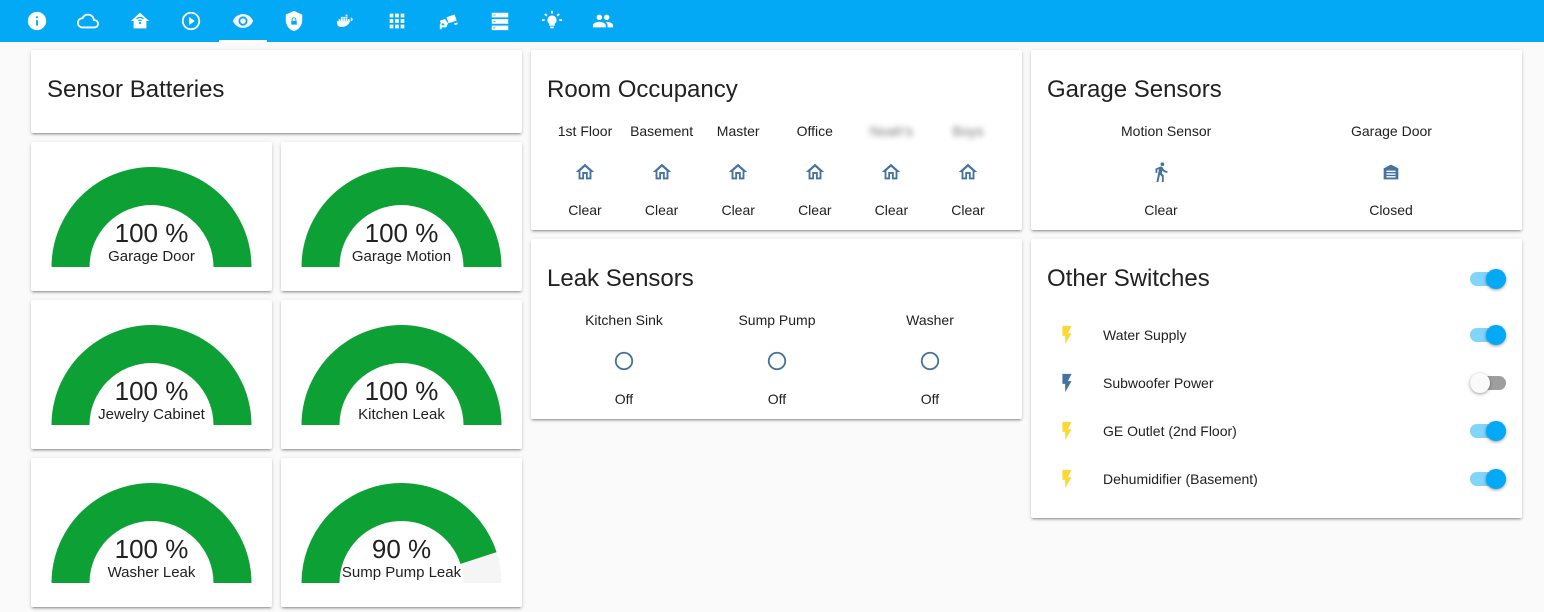 The width and height of the screenshot is (1544, 612). Describe the element at coordinates (968, 131) in the screenshot. I see `entity-label: Boys` at that location.